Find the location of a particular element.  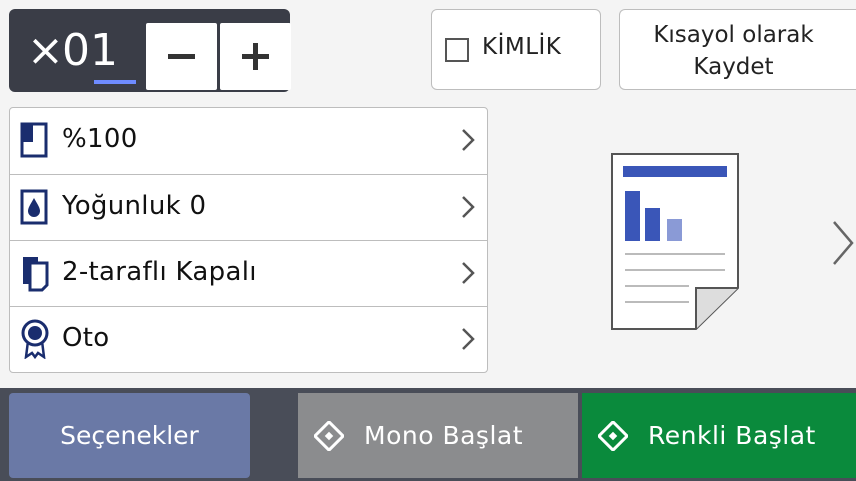

color-start-label: Renkli Başlat is located at coordinates (732, 435).